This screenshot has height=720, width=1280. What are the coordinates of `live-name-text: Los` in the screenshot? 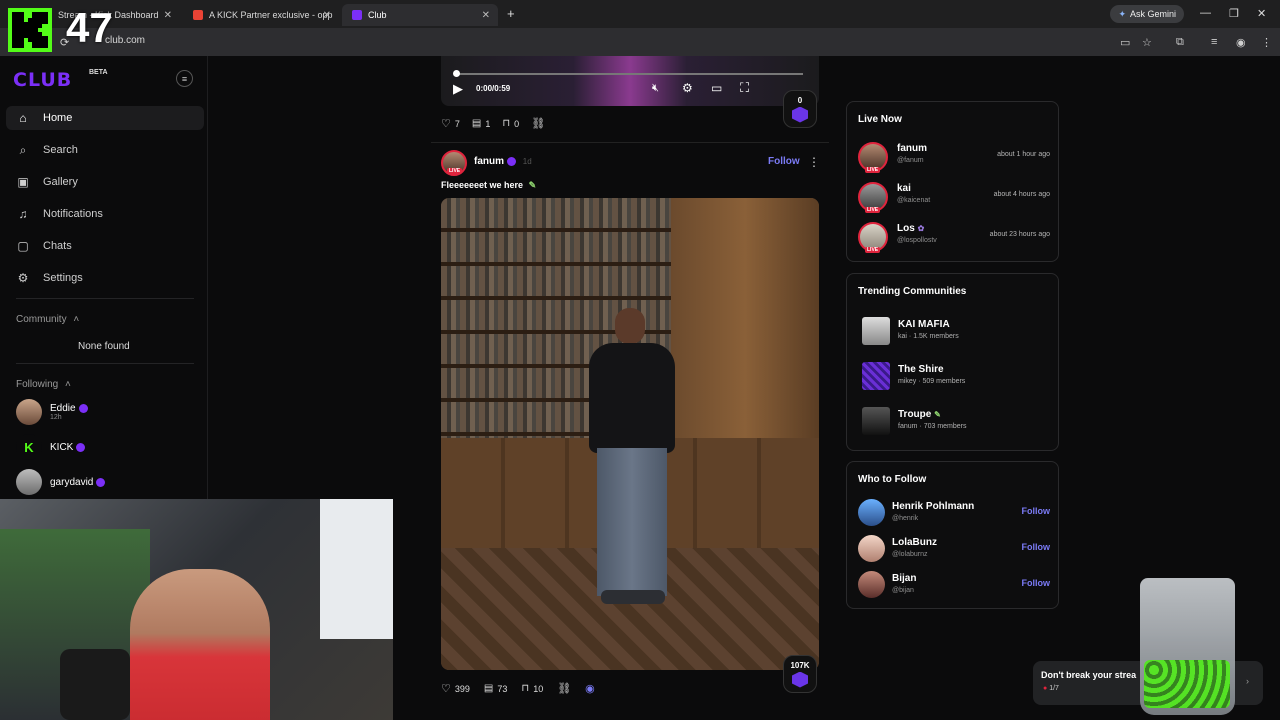 It's located at (906, 228).